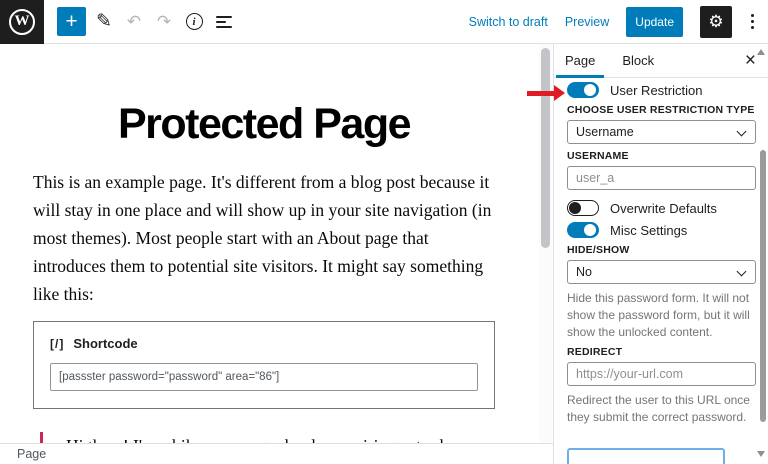 This screenshot has width=768, height=464. I want to click on more-vertical-icon, so click(752, 15).